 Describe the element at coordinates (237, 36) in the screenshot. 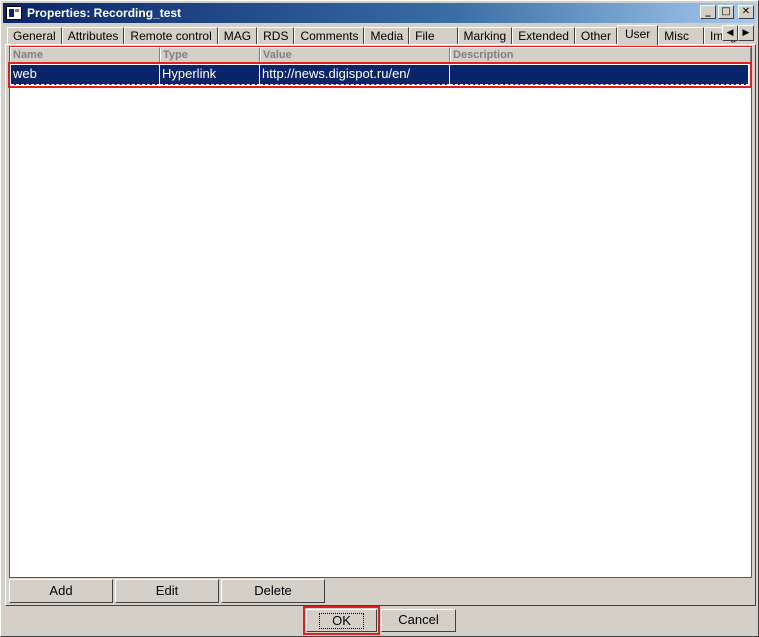

I see `tab-mag: MAG` at that location.